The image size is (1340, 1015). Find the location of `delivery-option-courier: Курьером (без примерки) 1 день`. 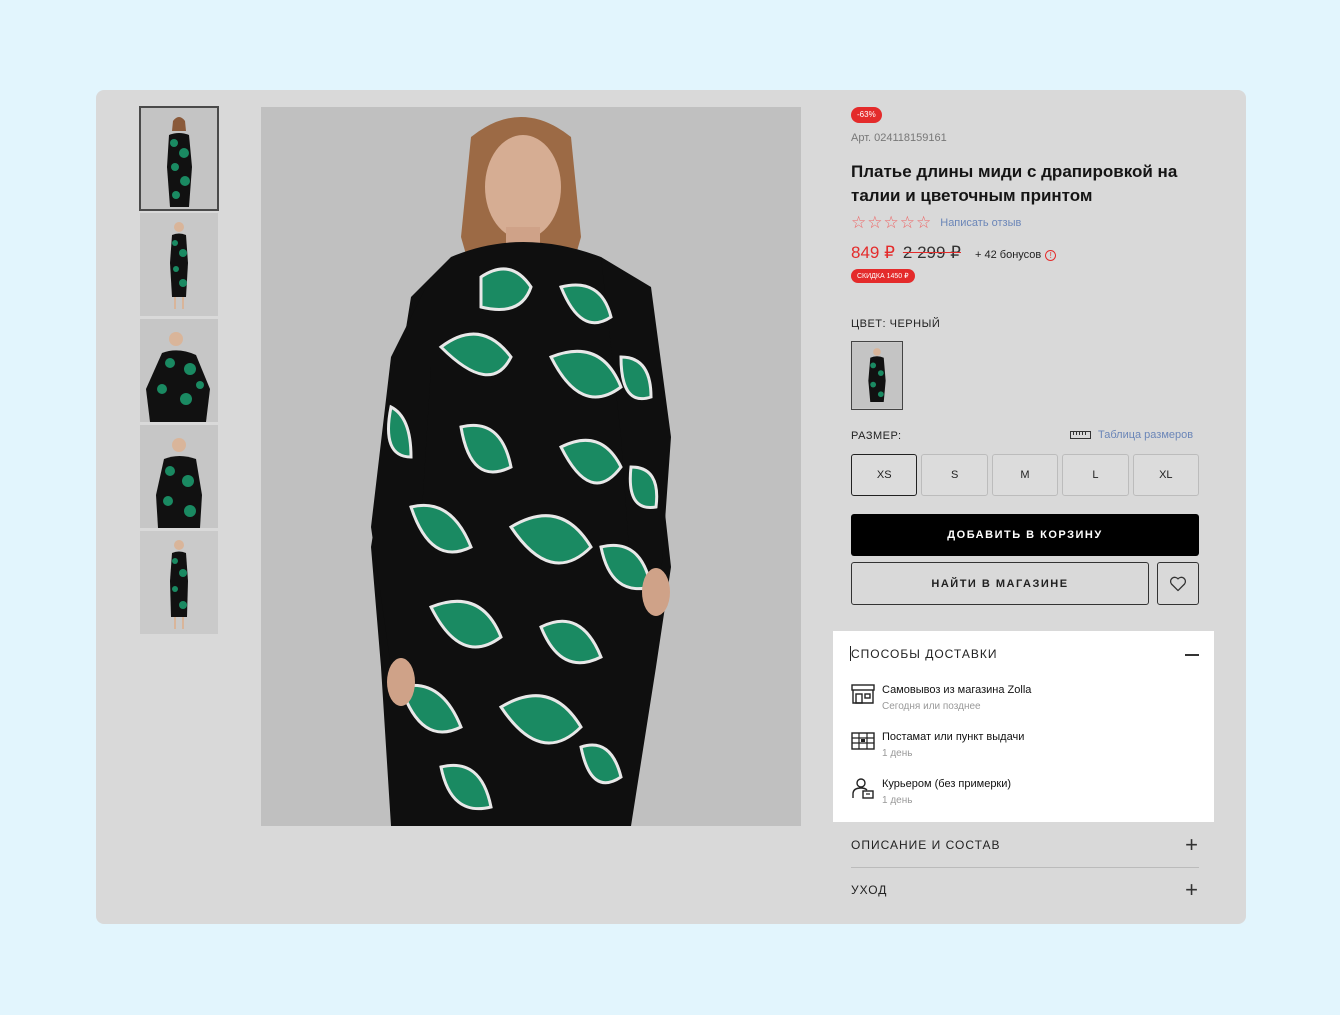

delivery-option-courier: Курьером (без примерки) 1 день is located at coordinates (931, 792).